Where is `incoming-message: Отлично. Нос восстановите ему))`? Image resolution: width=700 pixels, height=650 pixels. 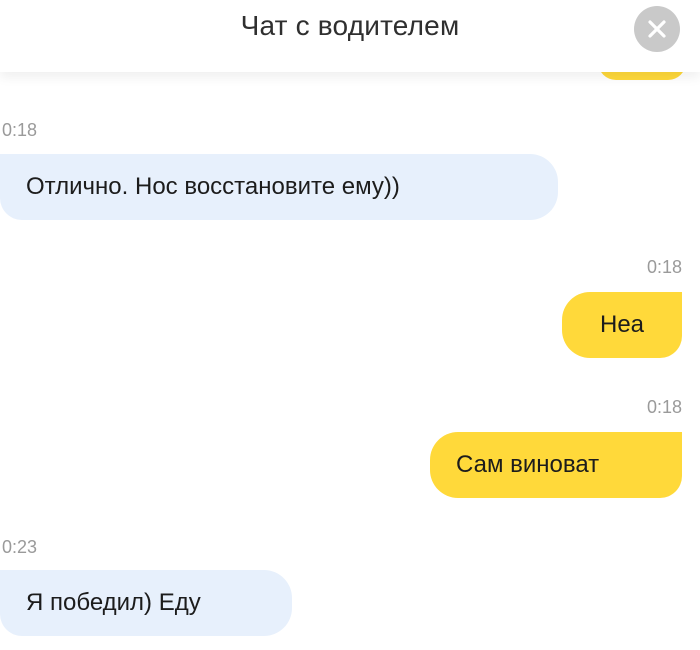
incoming-message: Отлично. Нос восстановите ему)) is located at coordinates (279, 187).